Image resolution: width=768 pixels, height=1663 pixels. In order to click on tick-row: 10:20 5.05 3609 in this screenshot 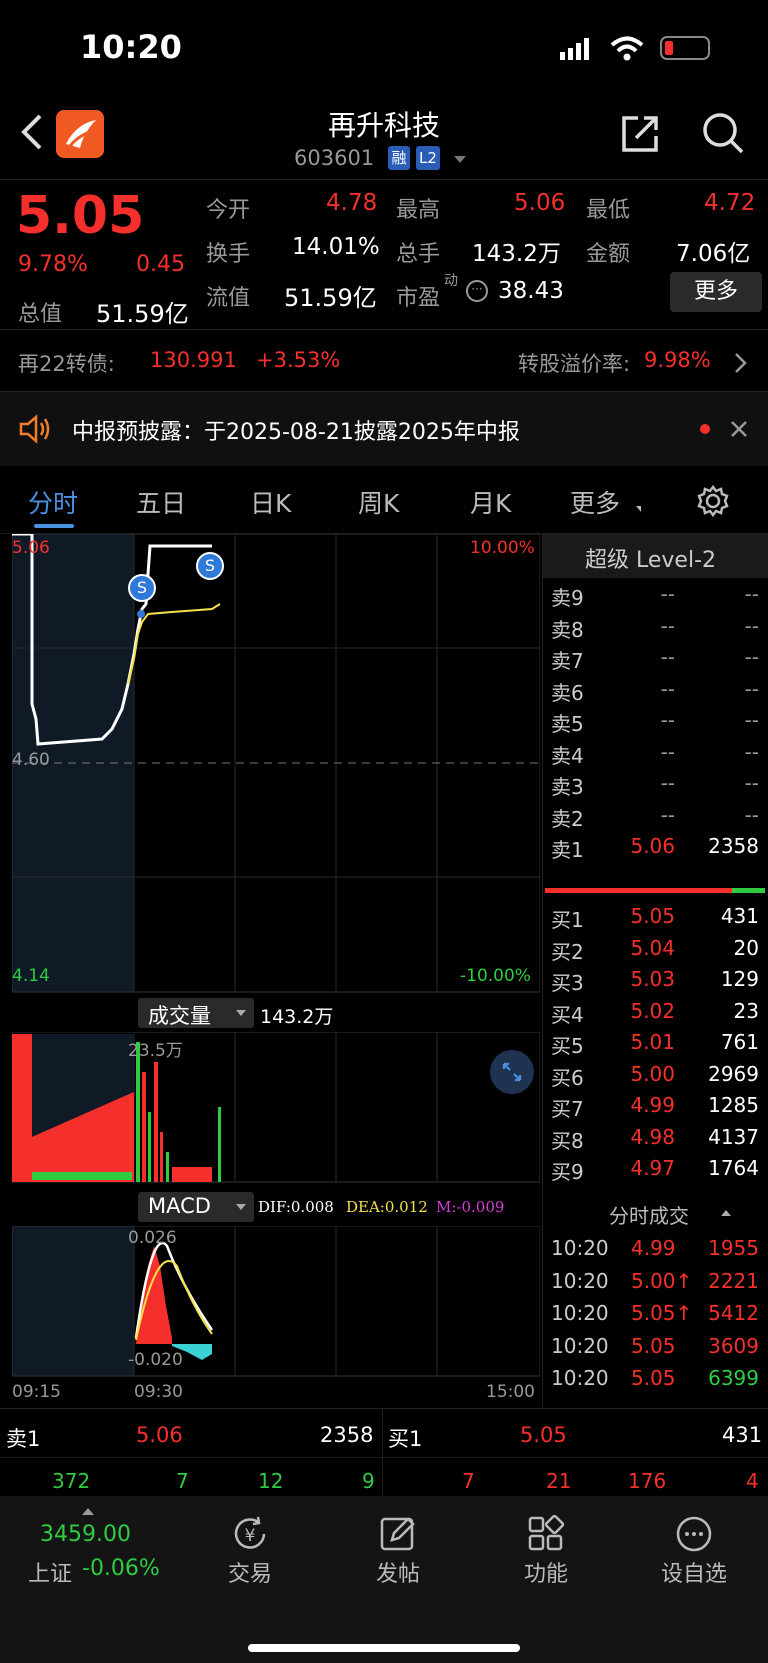, I will do `click(654, 1346)`.